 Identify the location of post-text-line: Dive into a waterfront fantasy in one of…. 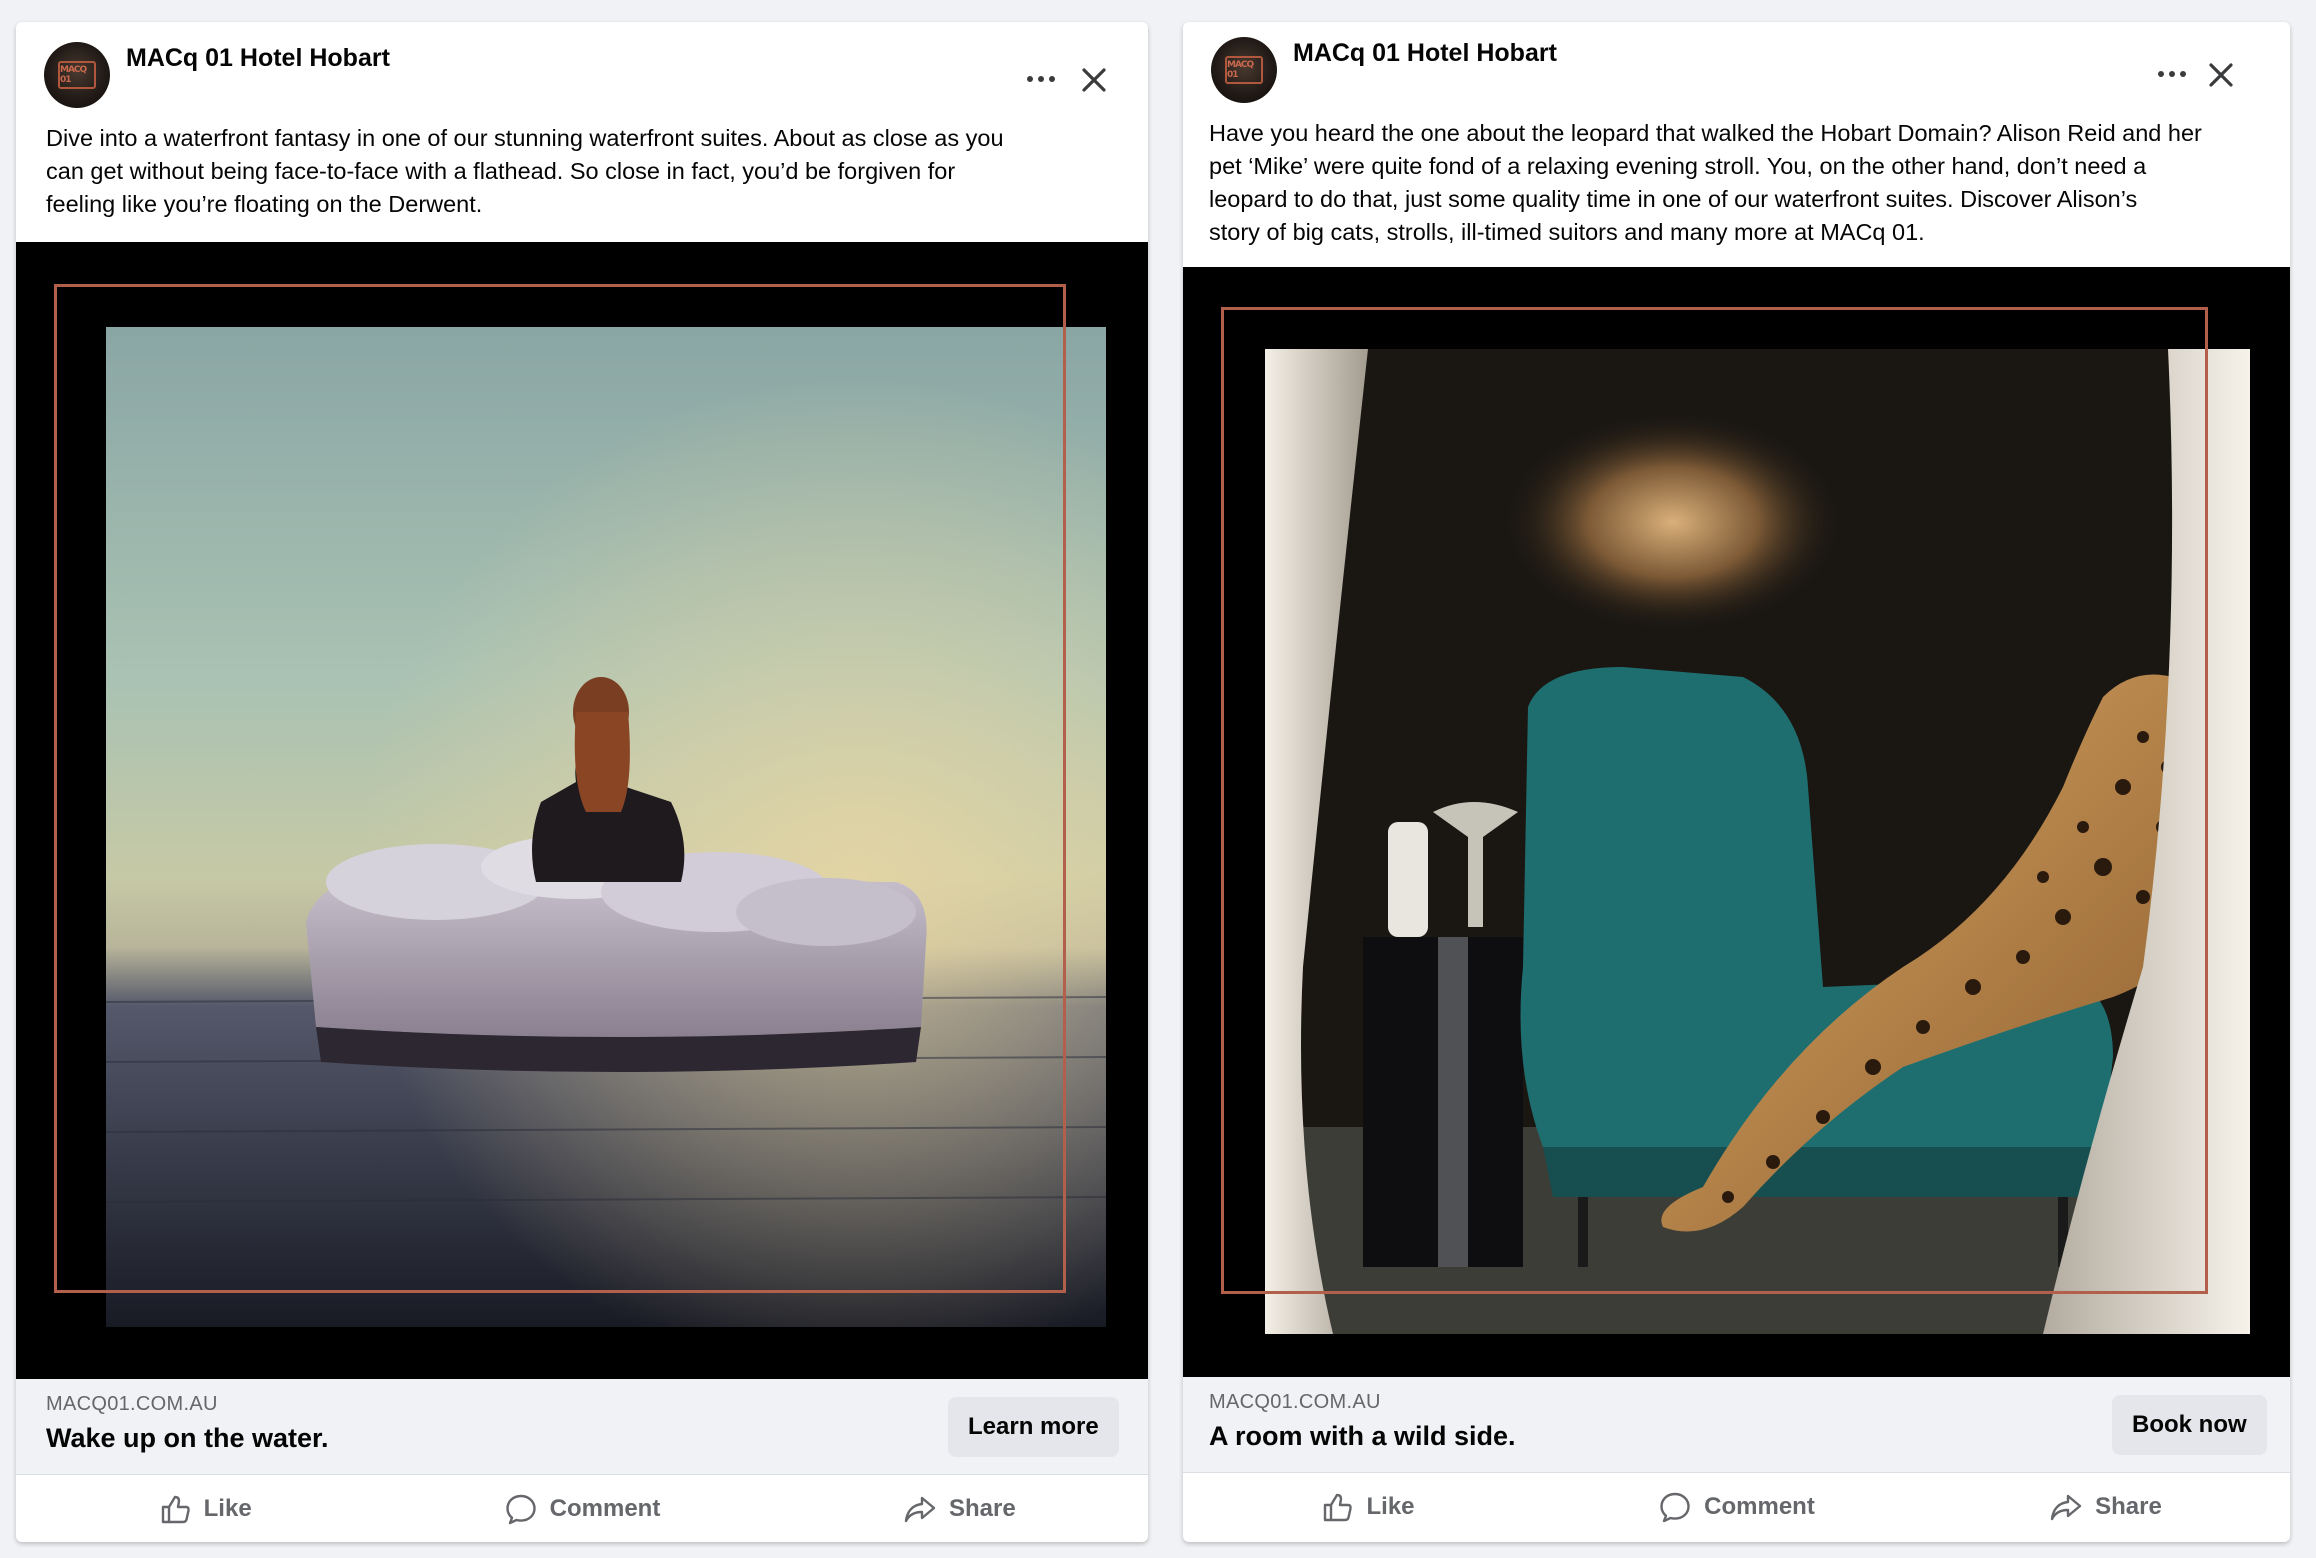
(525, 138).